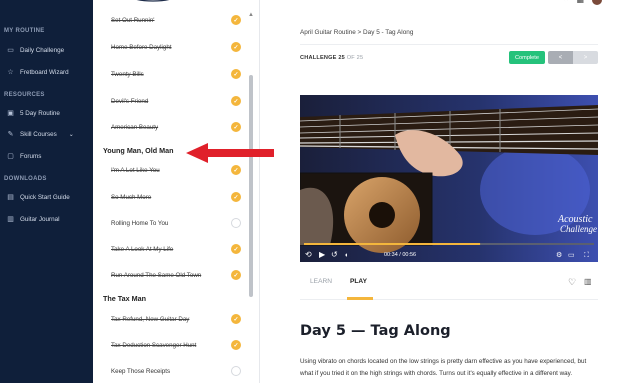 The width and height of the screenshot is (640, 383). What do you see at coordinates (560, 57) in the screenshot?
I see `previous-button: <` at bounding box center [560, 57].